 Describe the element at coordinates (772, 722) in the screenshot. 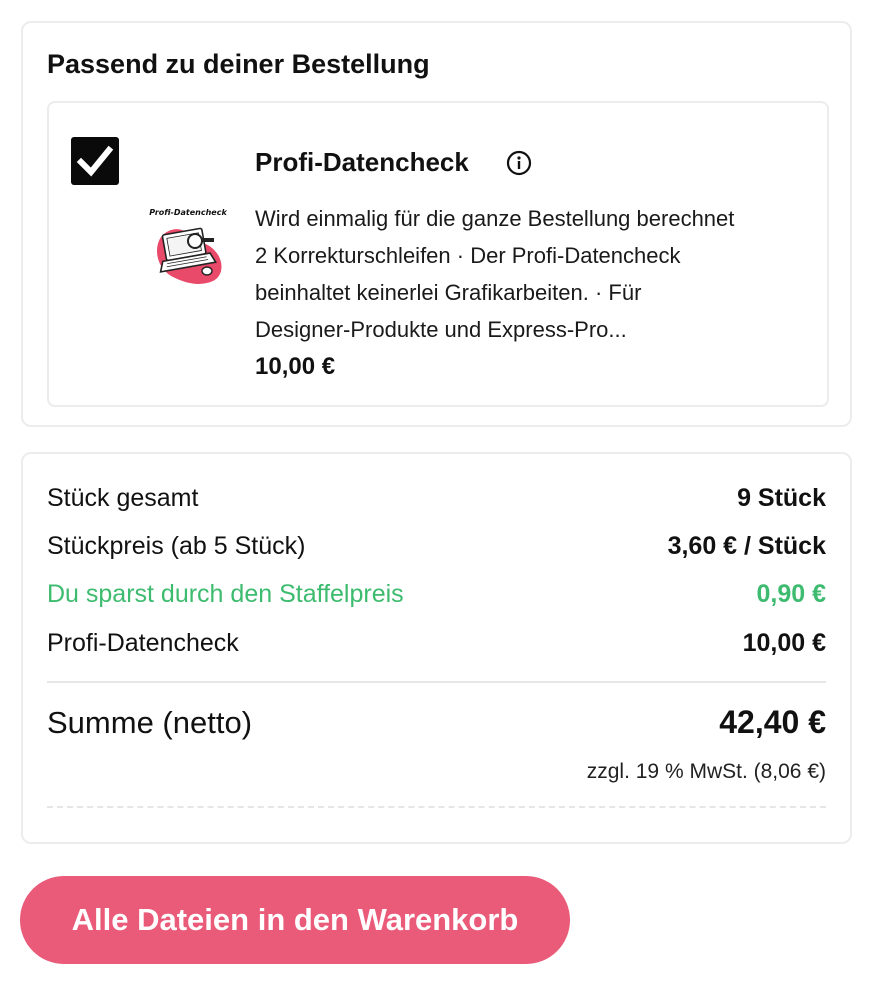

I see `total-value: 42,40 €` at that location.